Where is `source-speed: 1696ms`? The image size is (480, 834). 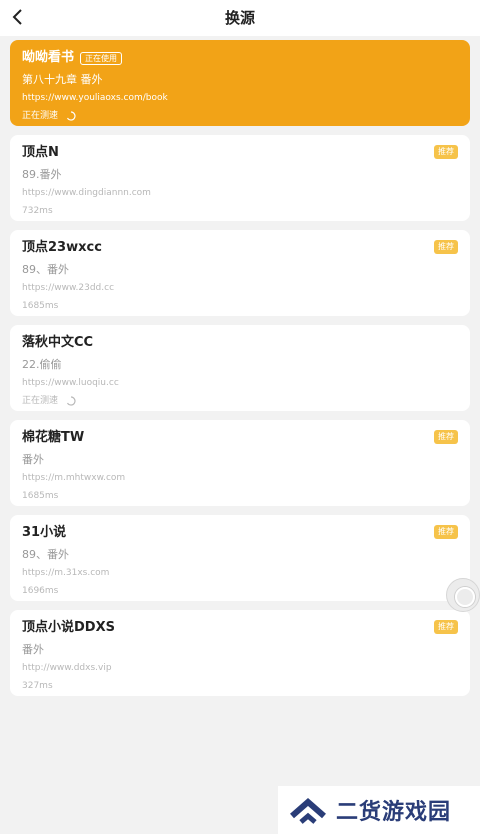 source-speed: 1696ms is located at coordinates (40, 591).